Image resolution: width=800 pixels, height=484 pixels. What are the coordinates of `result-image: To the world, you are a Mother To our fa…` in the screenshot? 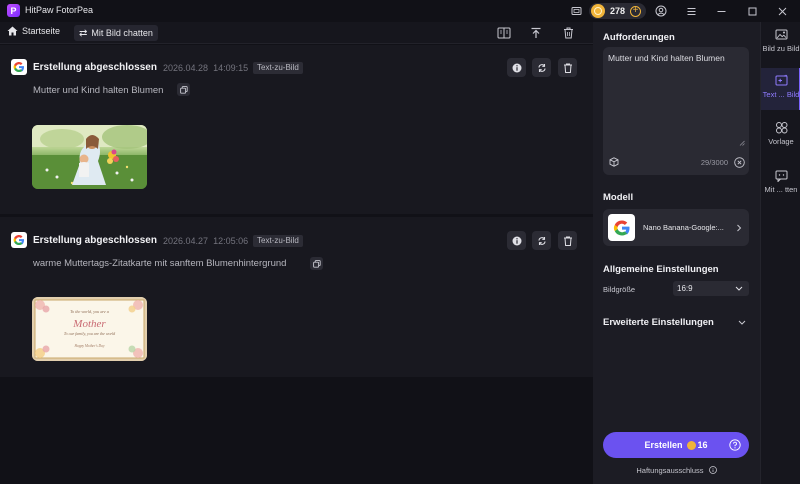 It's located at (89, 329).